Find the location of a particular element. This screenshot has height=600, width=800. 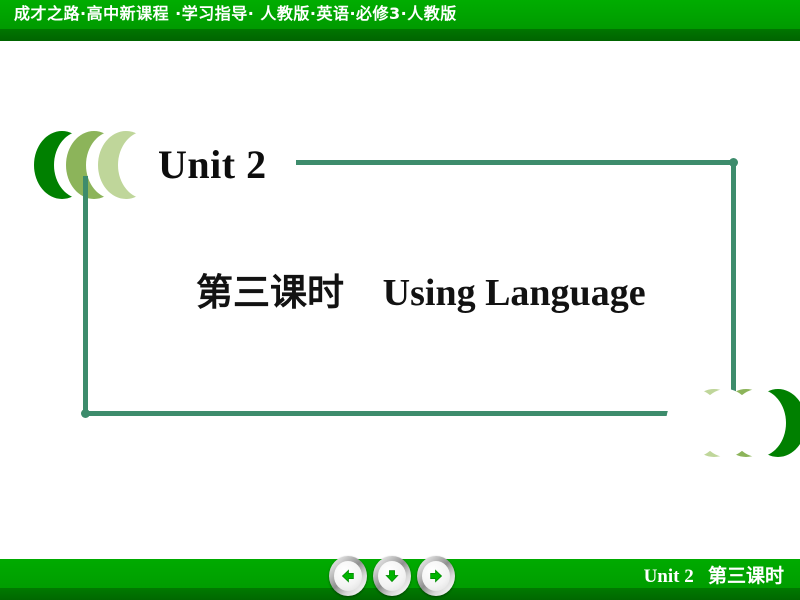

next-step-button-face is located at coordinates (392, 576).